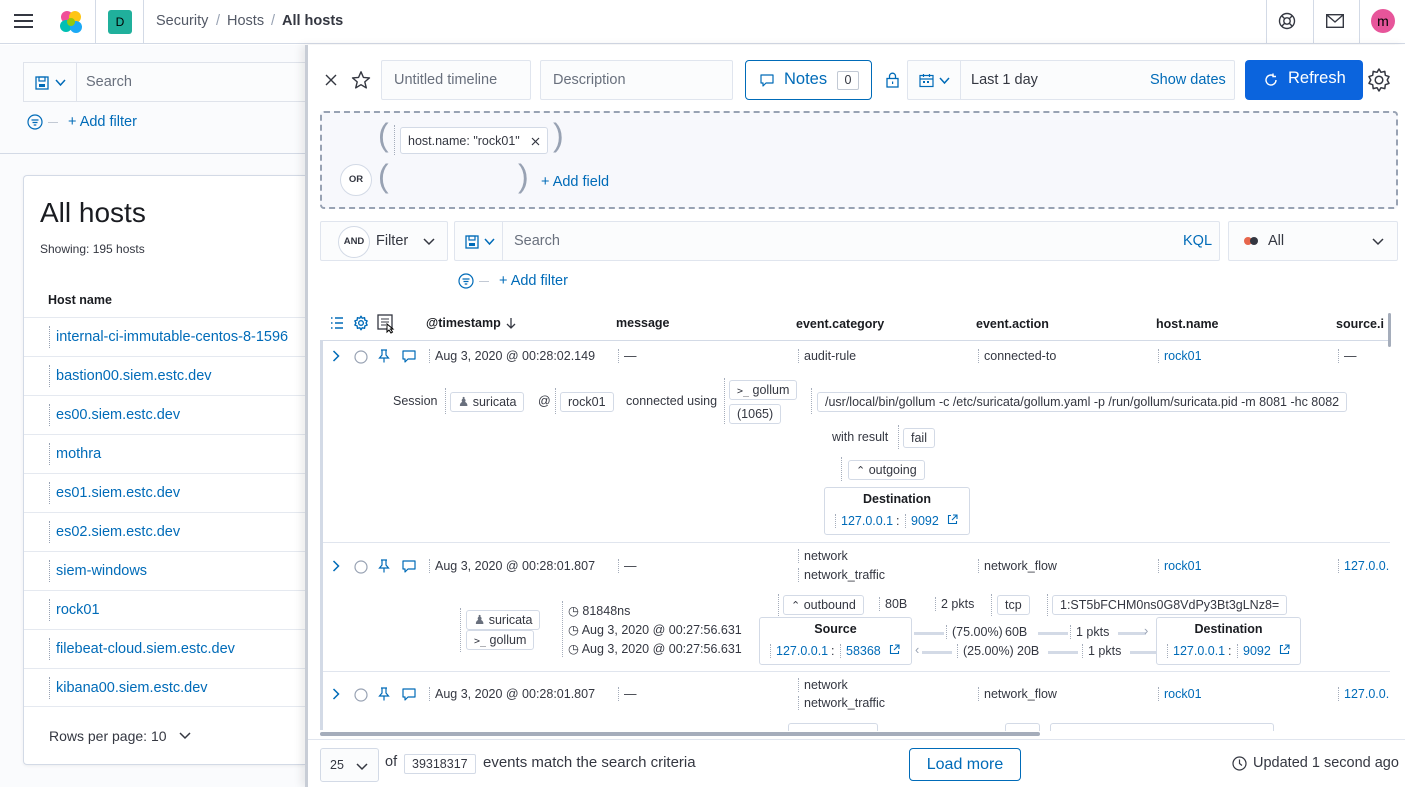 This screenshot has width=1405, height=787. What do you see at coordinates (893, 604) in the screenshot?
I see `network-bytes: 80B` at bounding box center [893, 604].